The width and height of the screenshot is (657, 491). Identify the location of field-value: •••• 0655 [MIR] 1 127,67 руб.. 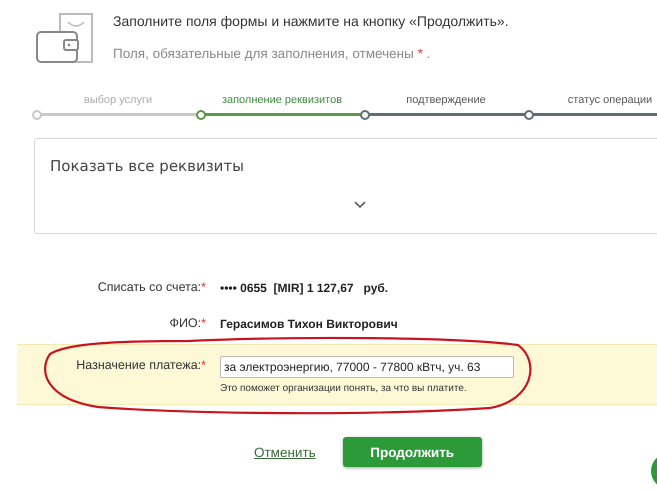
(304, 287).